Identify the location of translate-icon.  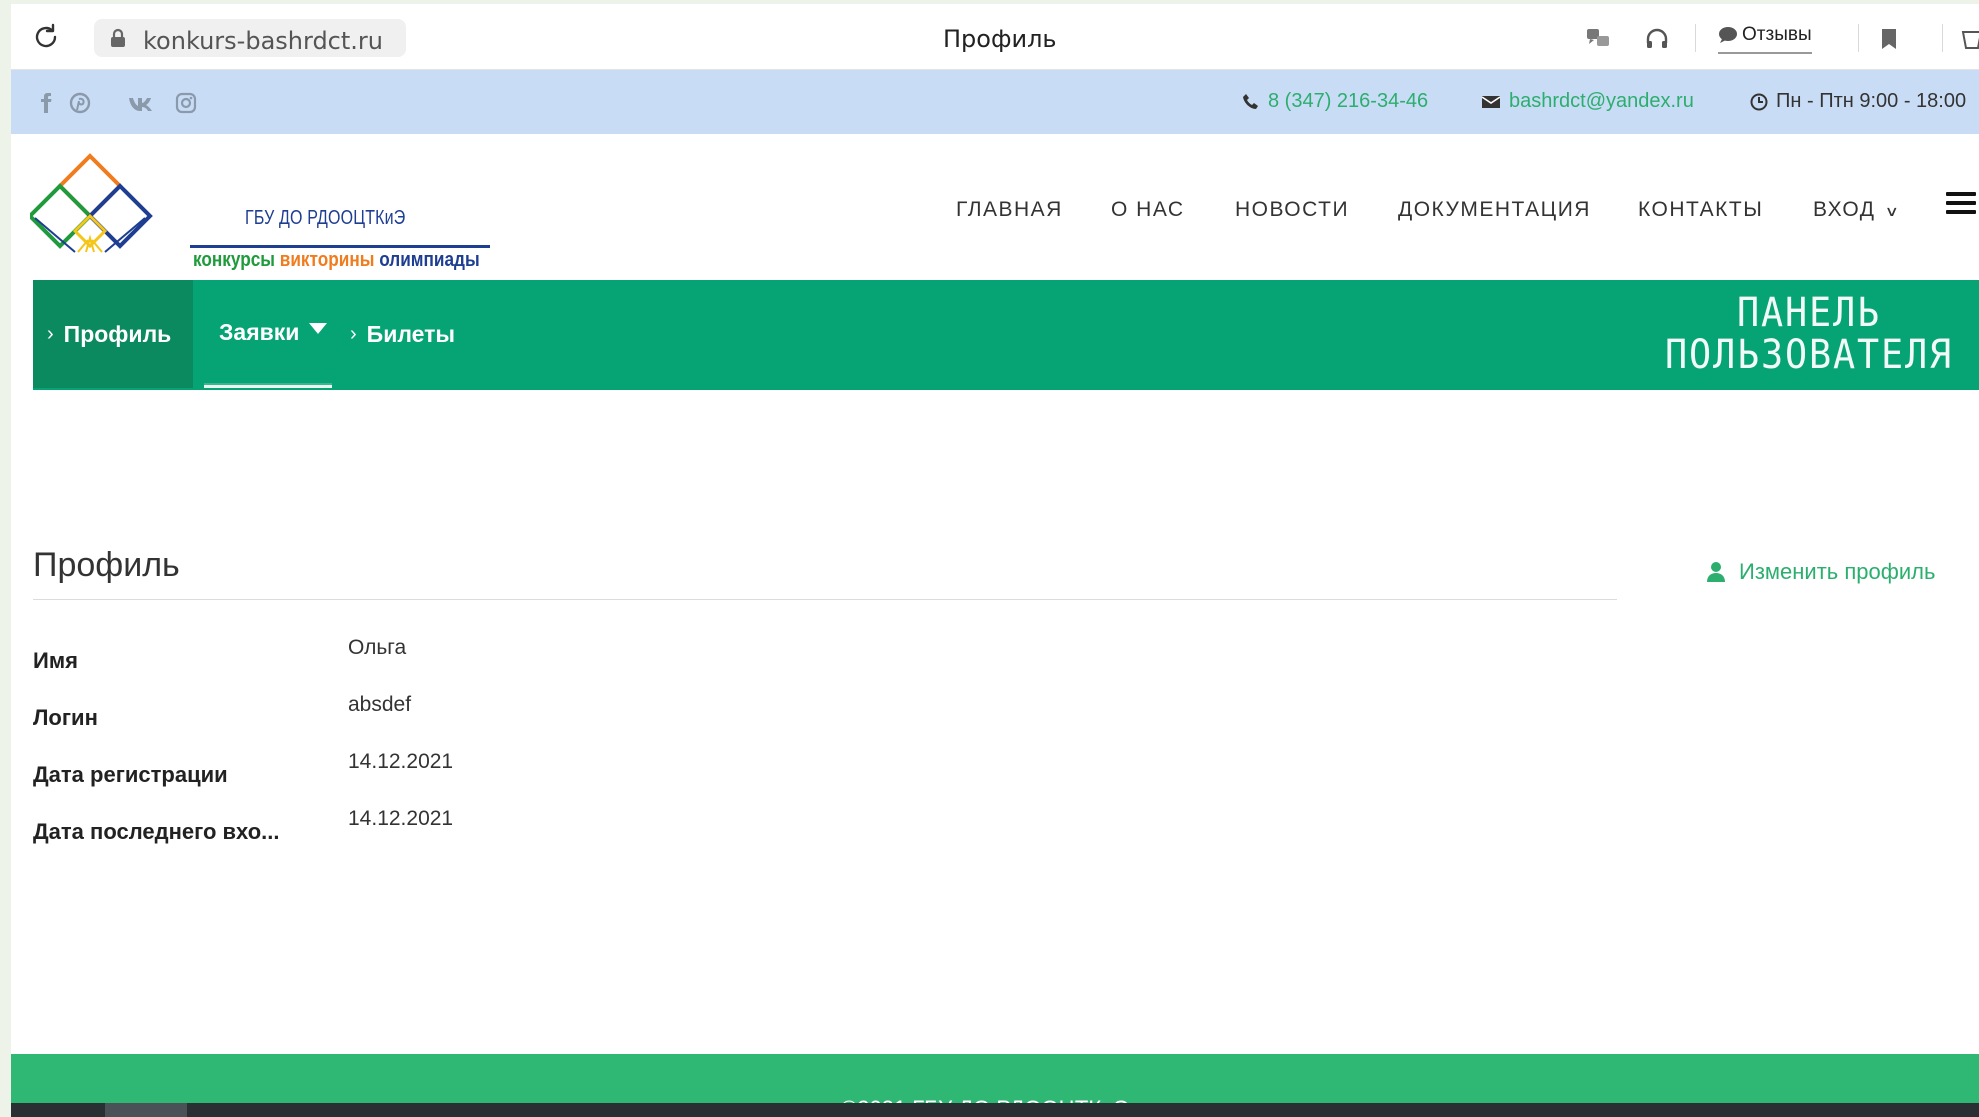
(1598, 39).